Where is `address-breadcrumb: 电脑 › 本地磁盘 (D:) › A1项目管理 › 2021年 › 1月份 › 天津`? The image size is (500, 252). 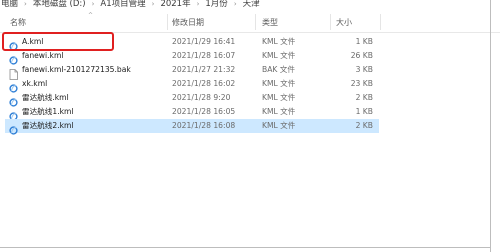 address-breadcrumb: 电脑 › 本地磁盘 (D:) › A1项目管理 › 2021年 › 1月份 › 天津 is located at coordinates (250, 5).